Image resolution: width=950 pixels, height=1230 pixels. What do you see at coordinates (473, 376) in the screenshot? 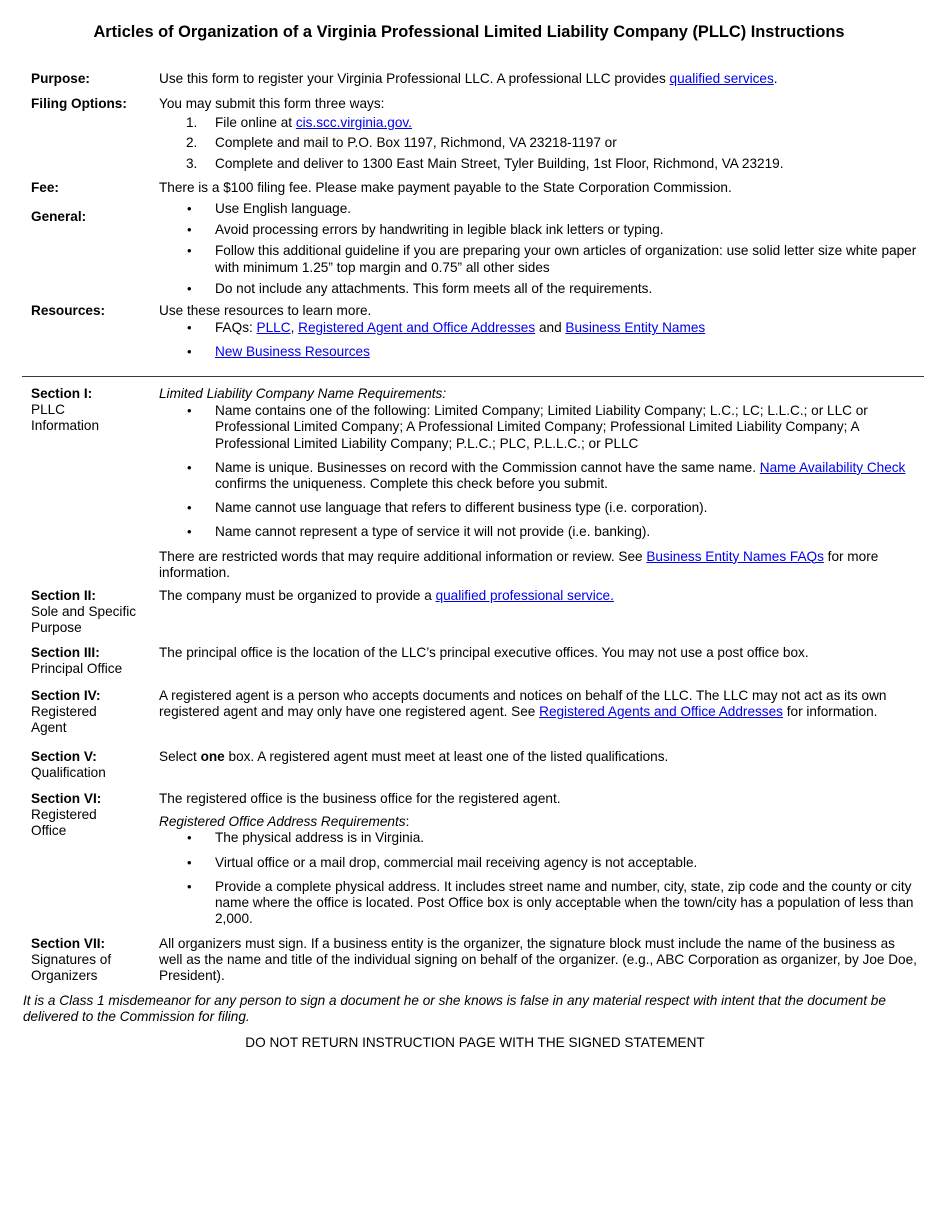
I see `section-divider` at bounding box center [473, 376].